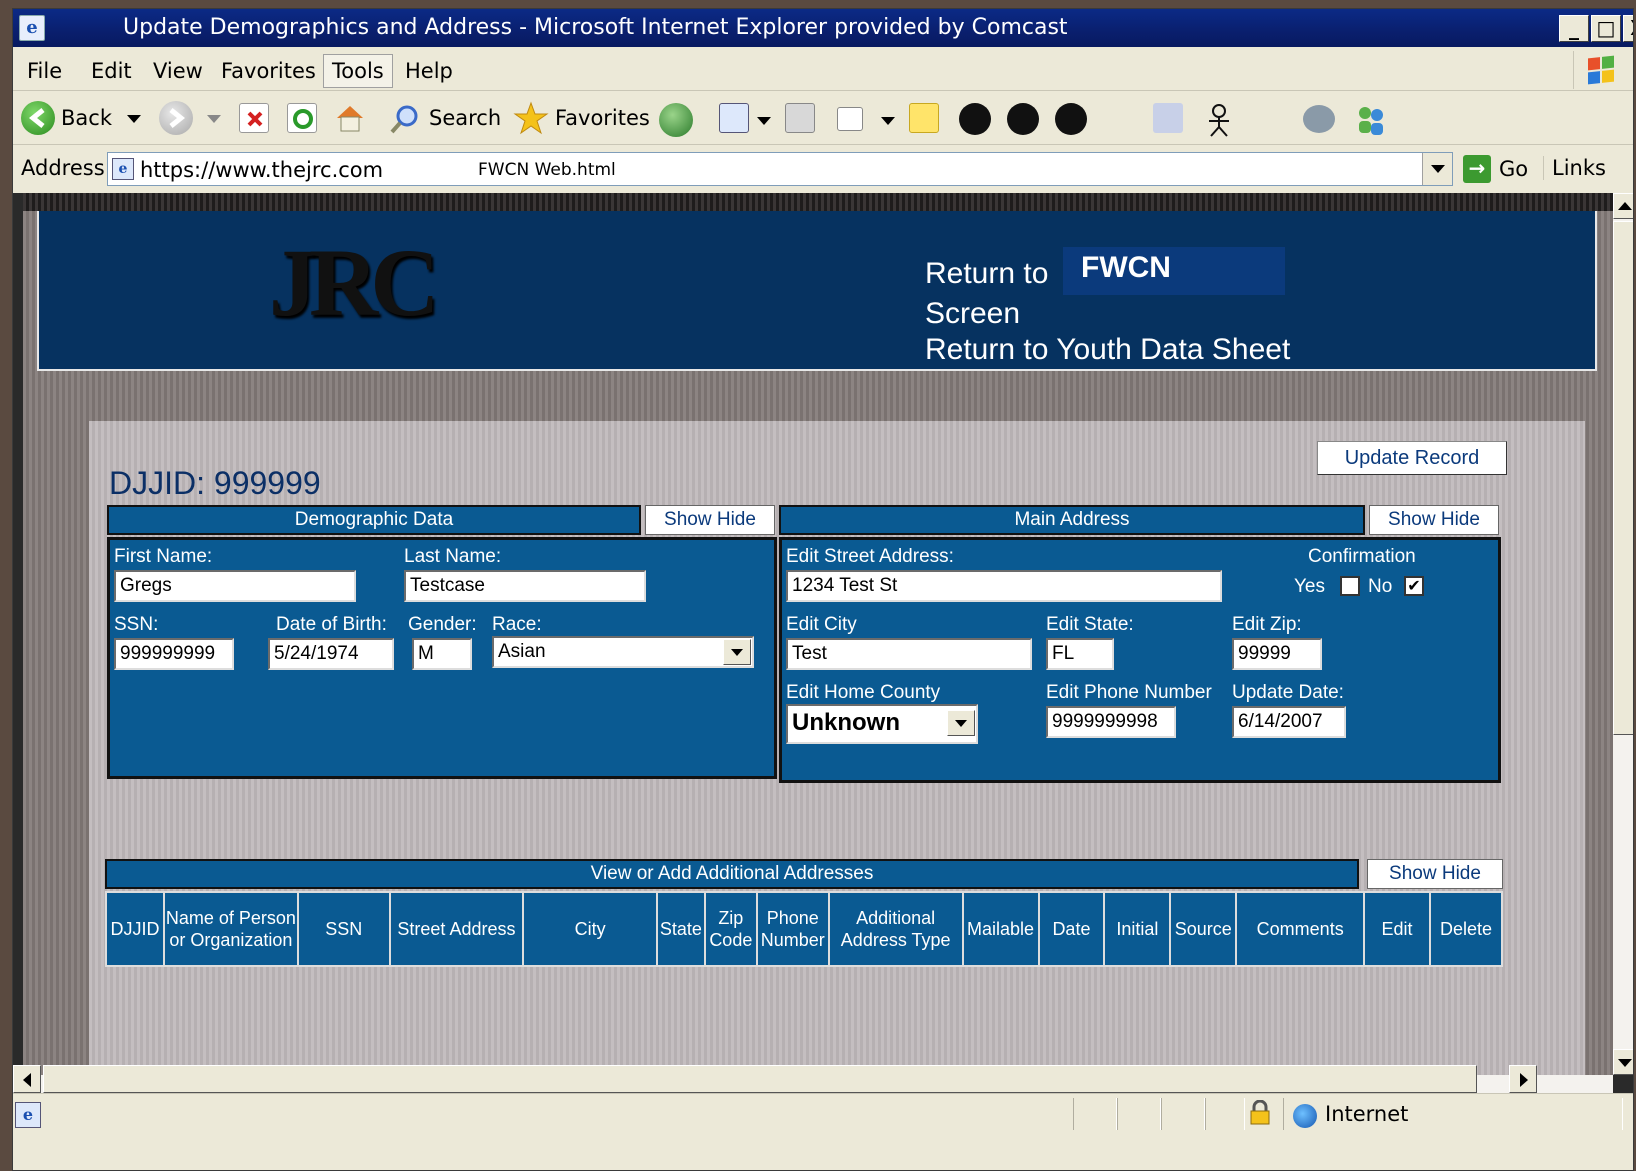  What do you see at coordinates (888, 121) in the screenshot?
I see `edit-dropdown-icon` at bounding box center [888, 121].